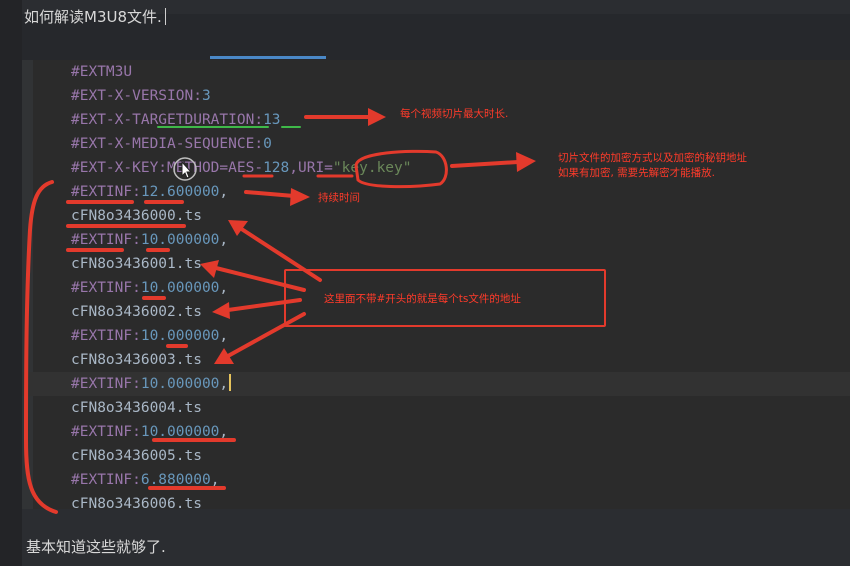 This screenshot has height=566, width=850. What do you see at coordinates (422, 299) in the screenshot?
I see `annotation-ts-files: 这里面不带#开头的就是每个ts文件的地址` at bounding box center [422, 299].